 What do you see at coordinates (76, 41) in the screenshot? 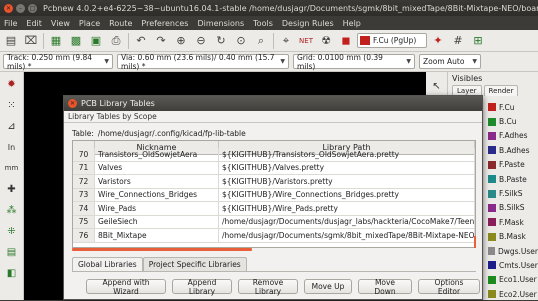
I see `page-settings-icon: ▩` at bounding box center [76, 41].